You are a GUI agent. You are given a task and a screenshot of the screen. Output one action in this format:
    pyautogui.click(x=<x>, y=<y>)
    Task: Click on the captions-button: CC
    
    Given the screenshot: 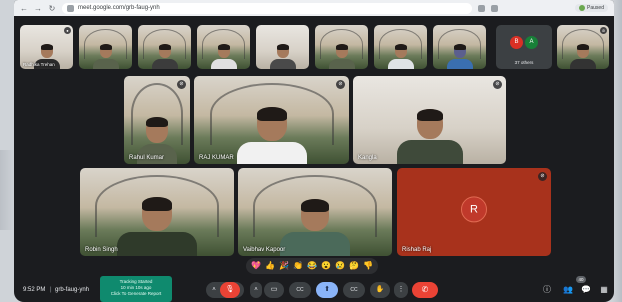 What is the action you would take?
    pyautogui.click(x=300, y=290)
    